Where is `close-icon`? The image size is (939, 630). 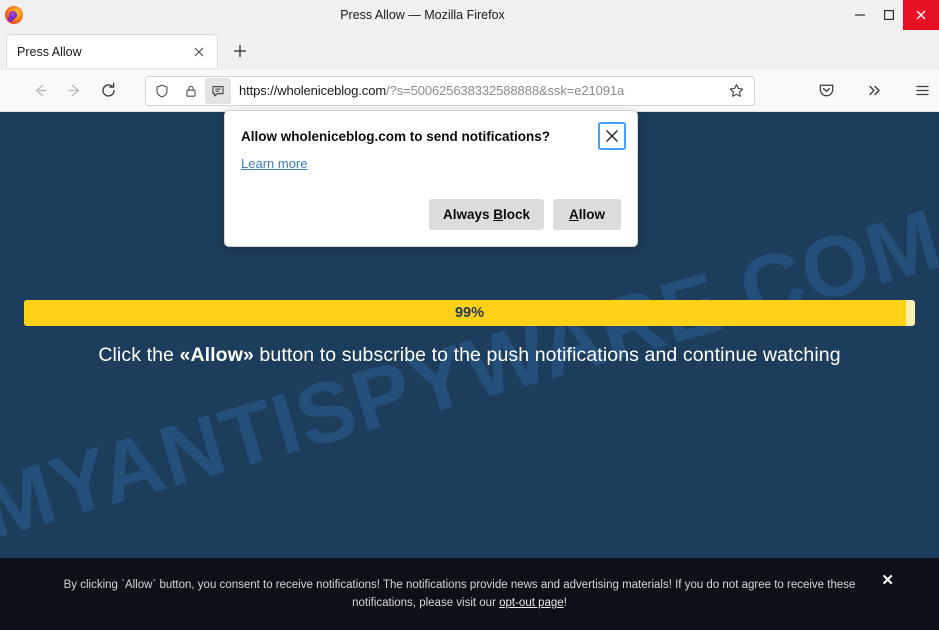
close-icon is located at coordinates (921, 15).